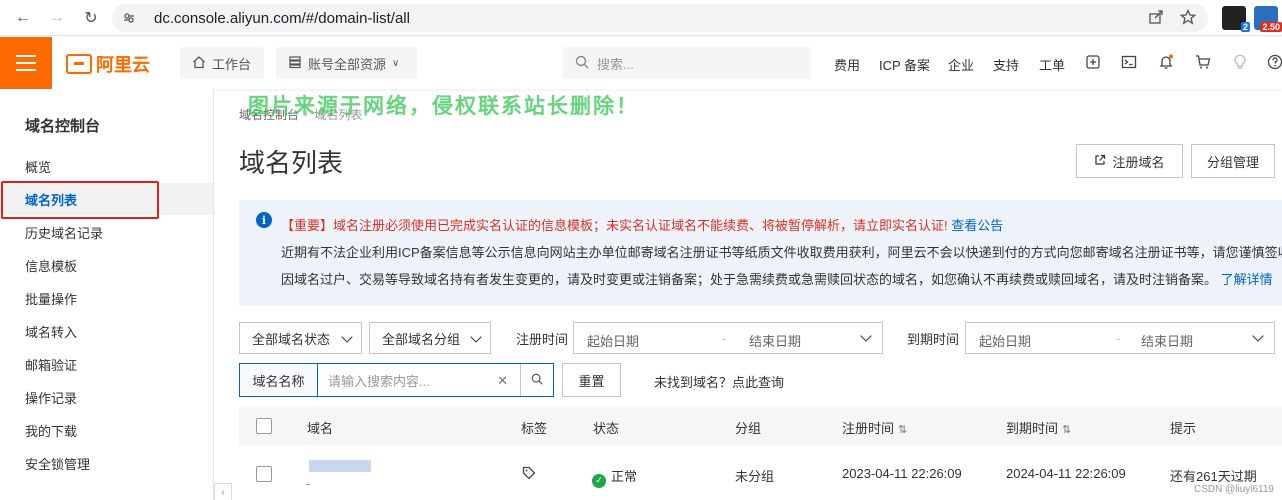  What do you see at coordinates (430, 338) in the screenshot?
I see `domain-group-select: 全部域名分组` at bounding box center [430, 338].